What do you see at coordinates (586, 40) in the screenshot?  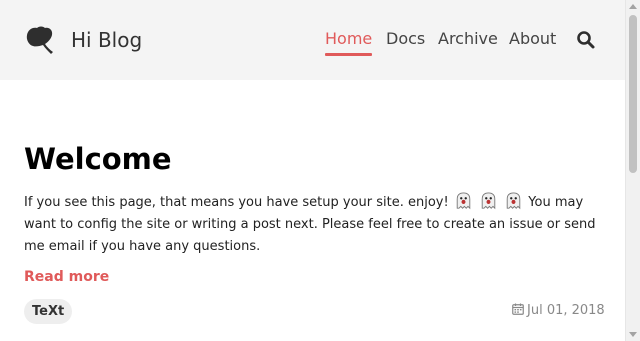 I see `search-icon` at bounding box center [586, 40].